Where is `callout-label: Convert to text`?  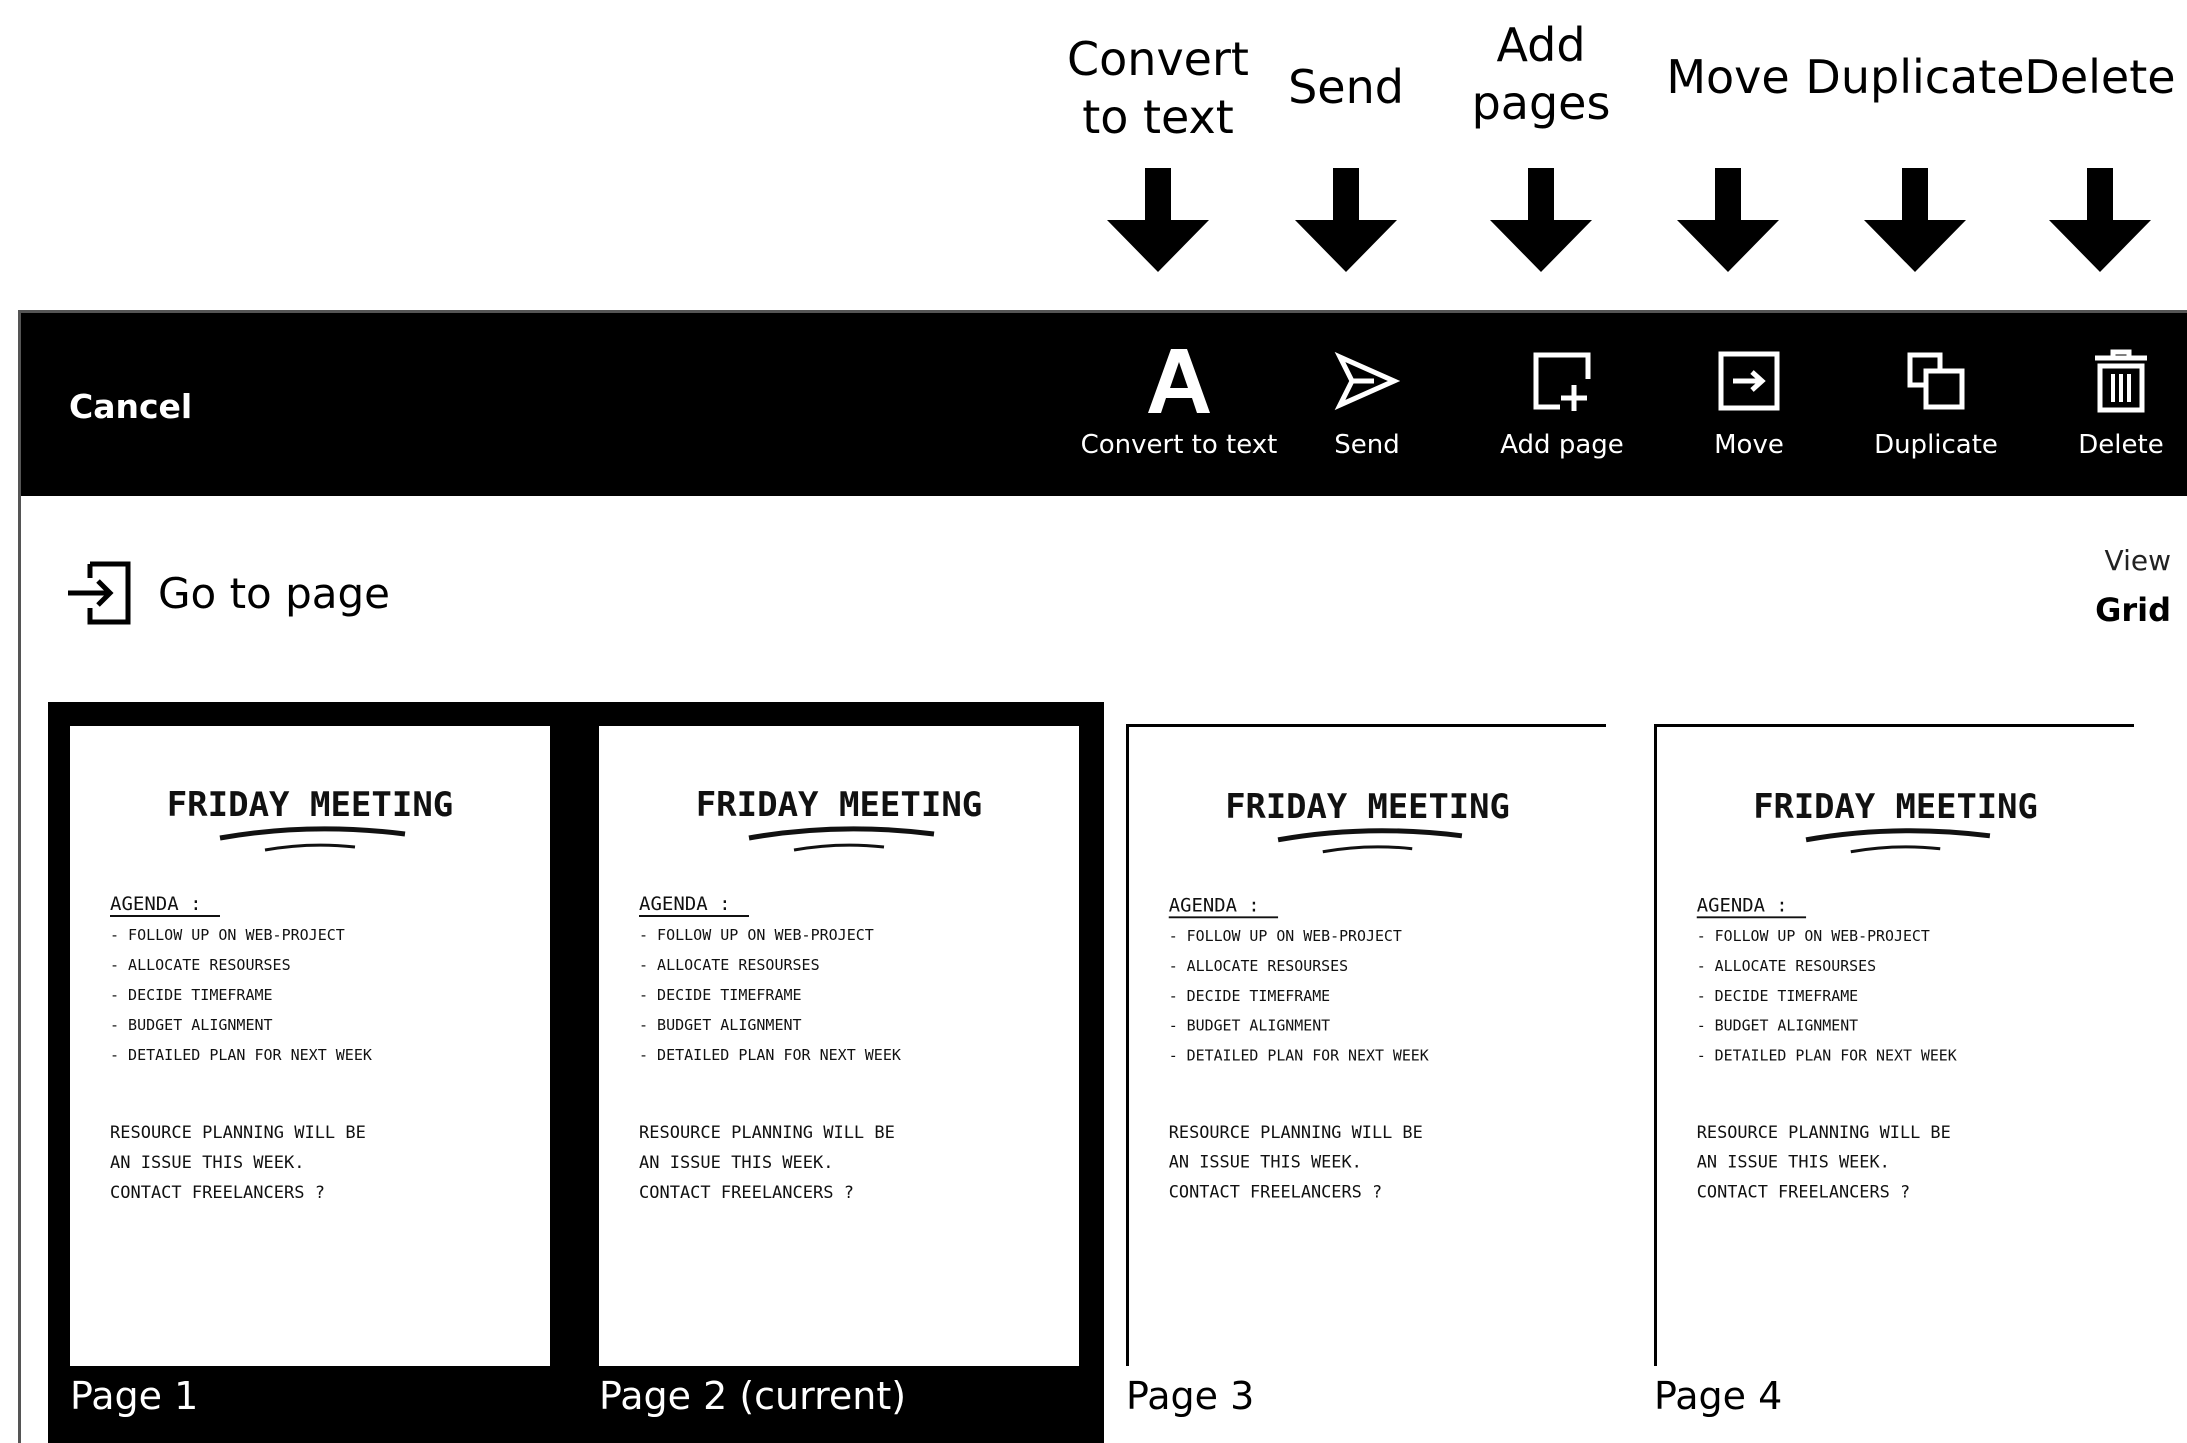
callout-label: Convert to text is located at coordinates (1158, 88).